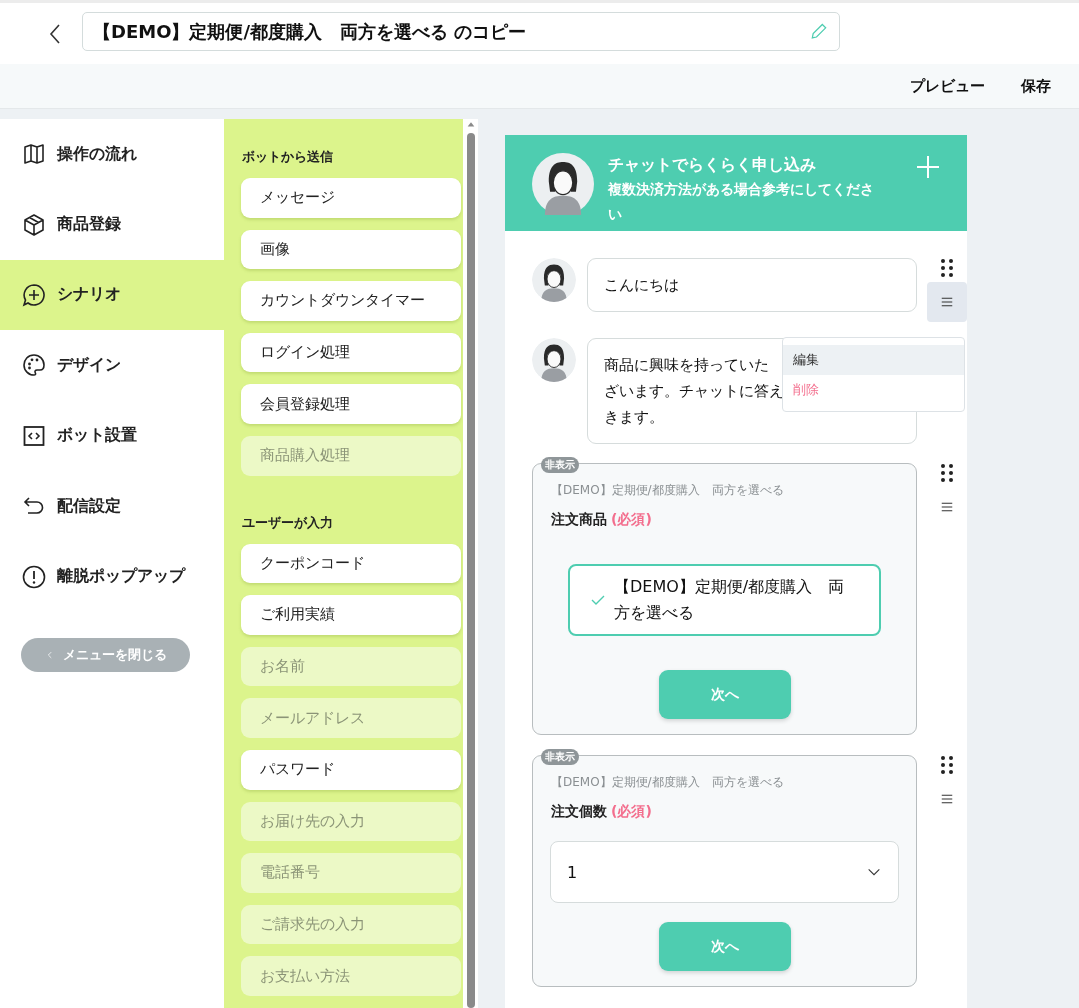 This screenshot has width=1079, height=1008. What do you see at coordinates (712, 165) in the screenshot?
I see `chat-title: チャットでらくらく申し込み` at bounding box center [712, 165].